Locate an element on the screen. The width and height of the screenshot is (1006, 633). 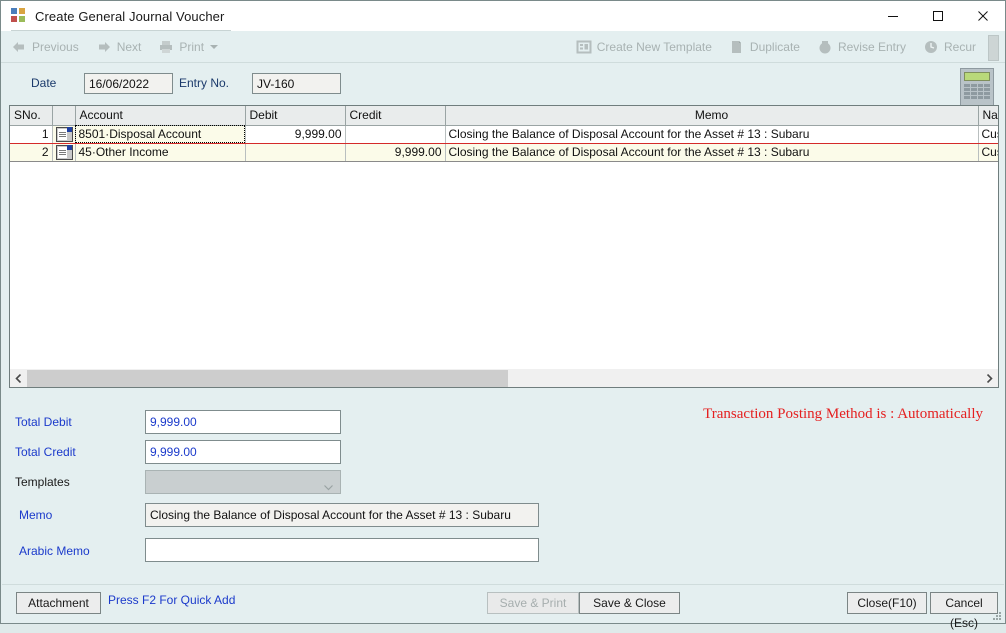
close-button-f10: Close(F10) is located at coordinates (887, 603).